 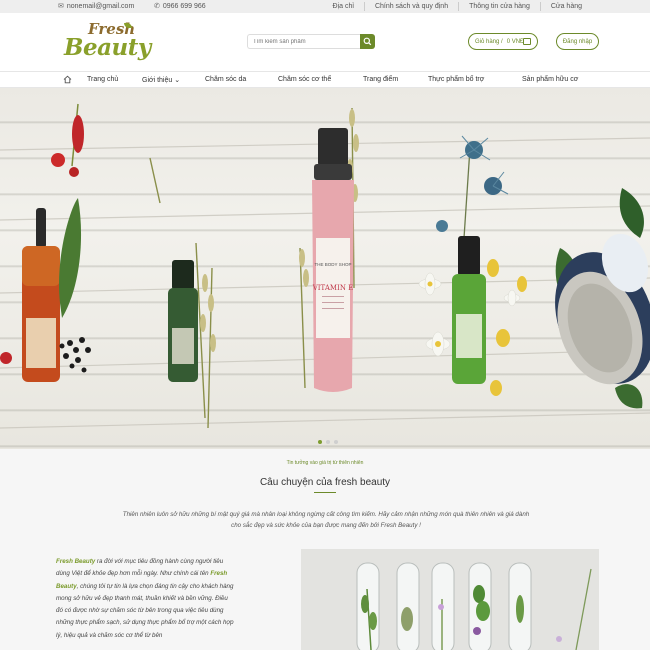 I want to click on logo-word-beauty: Beauty, so click(x=107, y=47).